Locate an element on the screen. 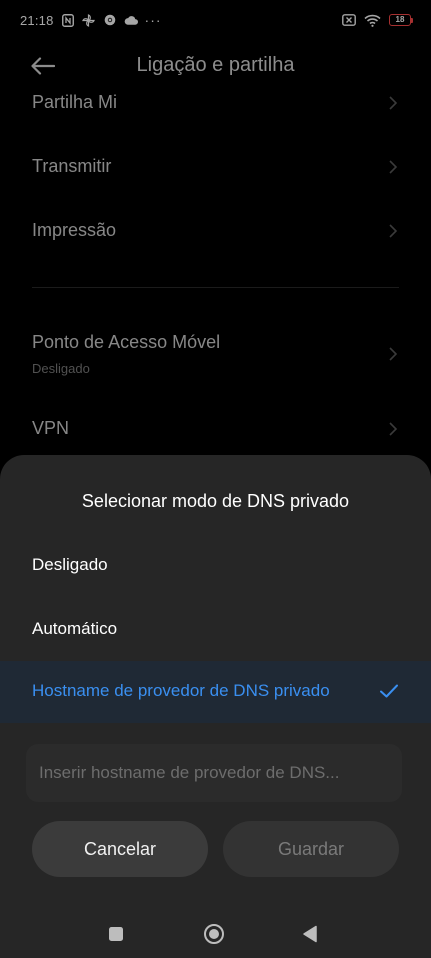 This screenshot has width=431, height=958. option-off: Desligado is located at coordinates (215, 566).